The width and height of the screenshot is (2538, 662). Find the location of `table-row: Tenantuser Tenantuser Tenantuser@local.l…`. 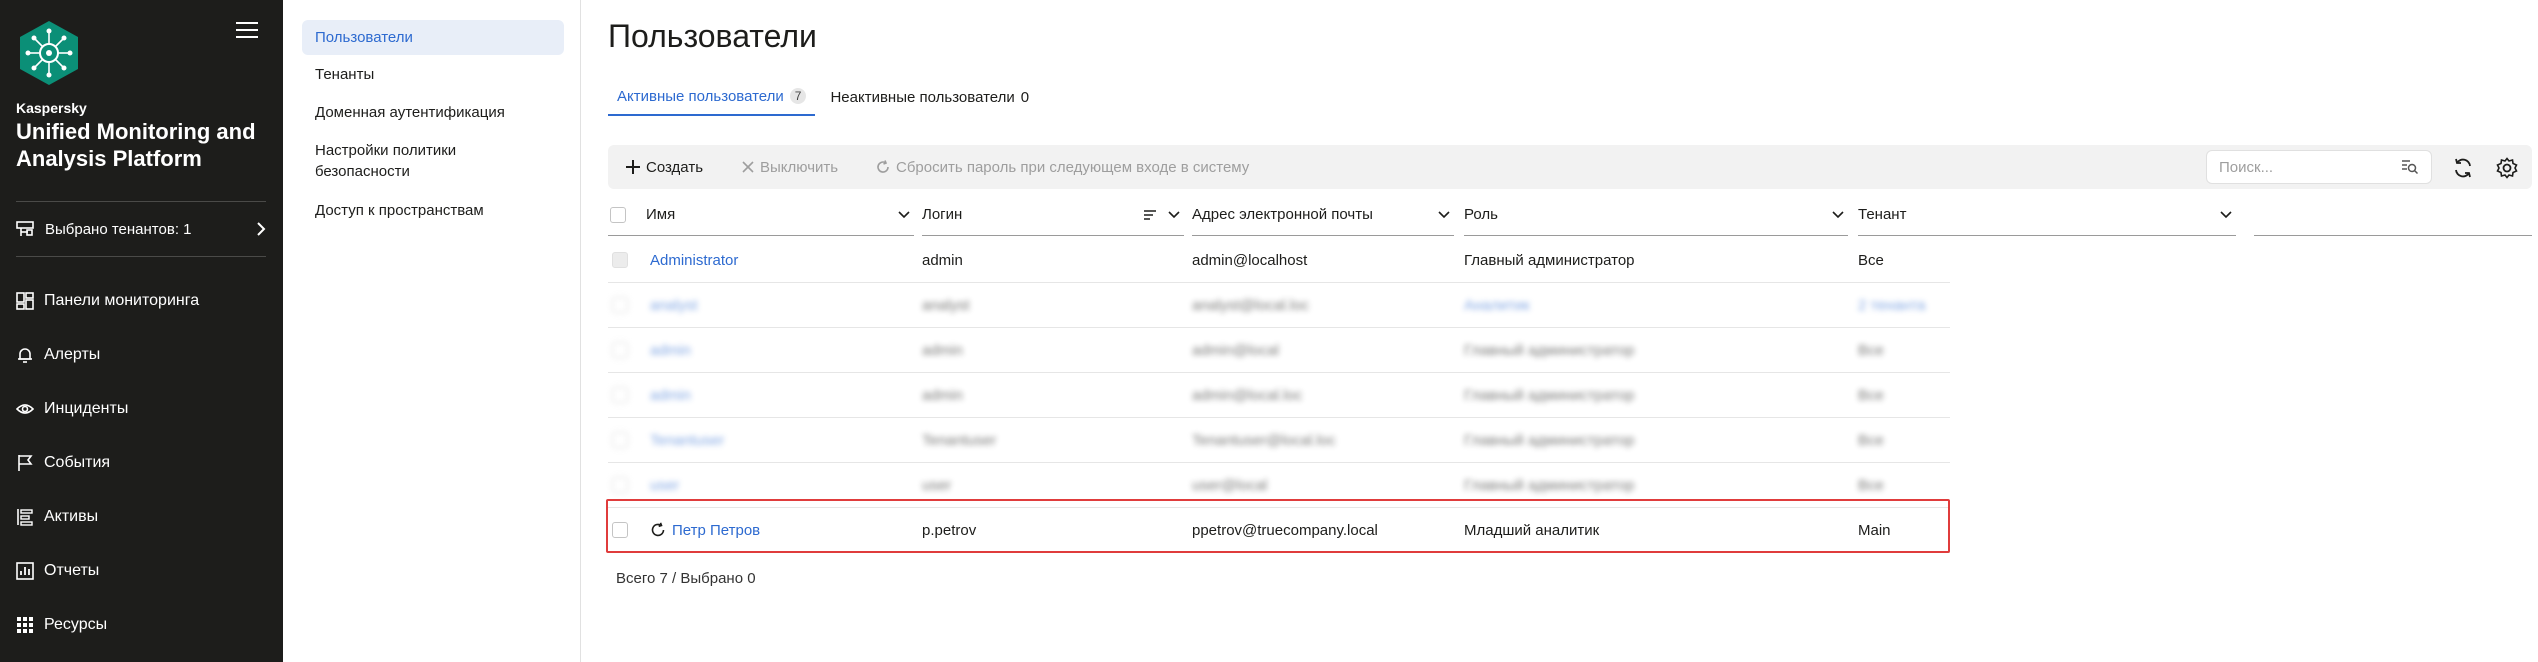

table-row: Tenantuser Tenantuser Tenantuser@local.l… is located at coordinates (1279, 440).